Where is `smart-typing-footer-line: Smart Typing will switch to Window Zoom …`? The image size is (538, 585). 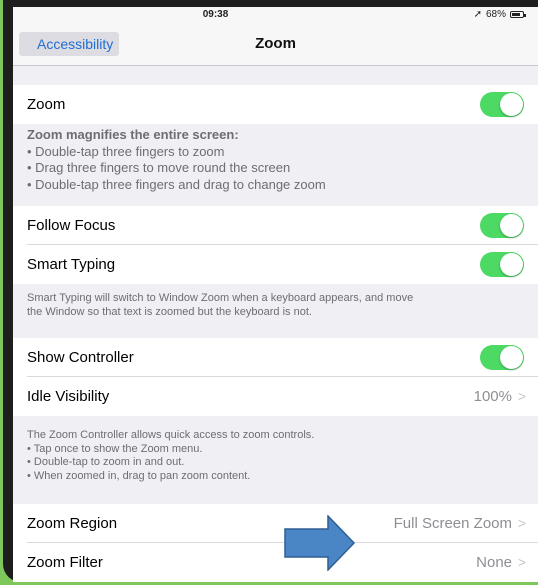 smart-typing-footer-line: Smart Typing will switch to Window Zoom … is located at coordinates (220, 298).